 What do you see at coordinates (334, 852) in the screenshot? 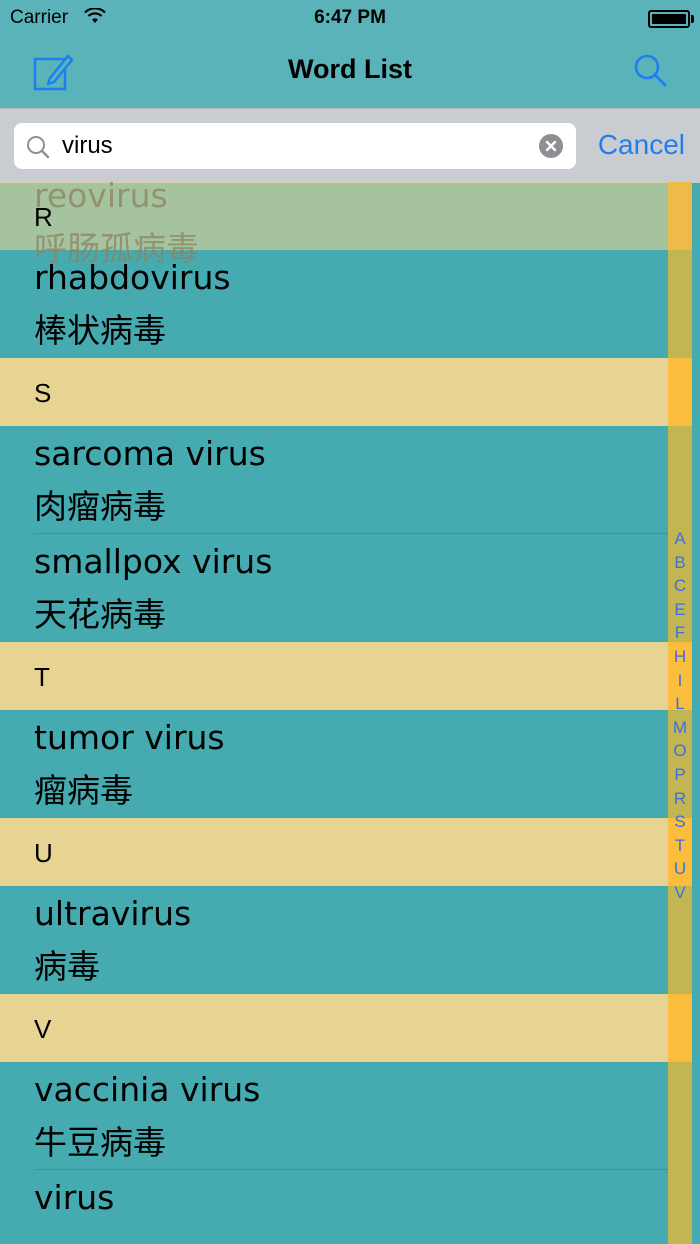
I see `section-header: U` at bounding box center [334, 852].